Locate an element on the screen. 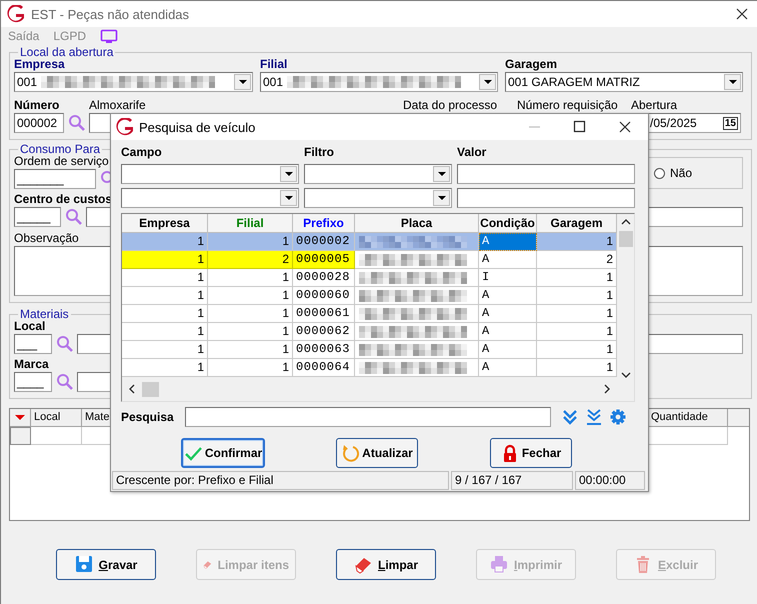 This screenshot has width=757, height=604. table-row: 1 1 0000060 A 1 is located at coordinates (369, 296).